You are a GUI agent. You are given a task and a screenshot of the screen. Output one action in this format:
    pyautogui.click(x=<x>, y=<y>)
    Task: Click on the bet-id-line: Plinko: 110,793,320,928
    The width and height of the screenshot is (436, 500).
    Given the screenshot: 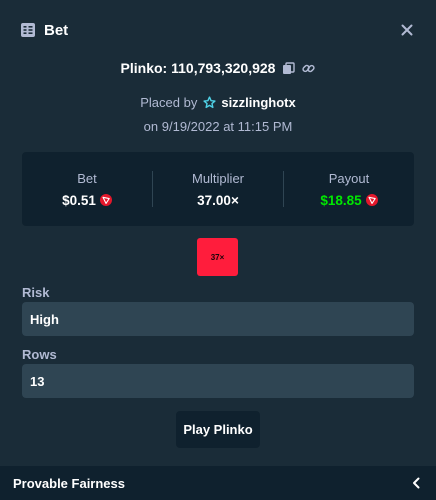 What is the action you would take?
    pyautogui.click(x=218, y=68)
    